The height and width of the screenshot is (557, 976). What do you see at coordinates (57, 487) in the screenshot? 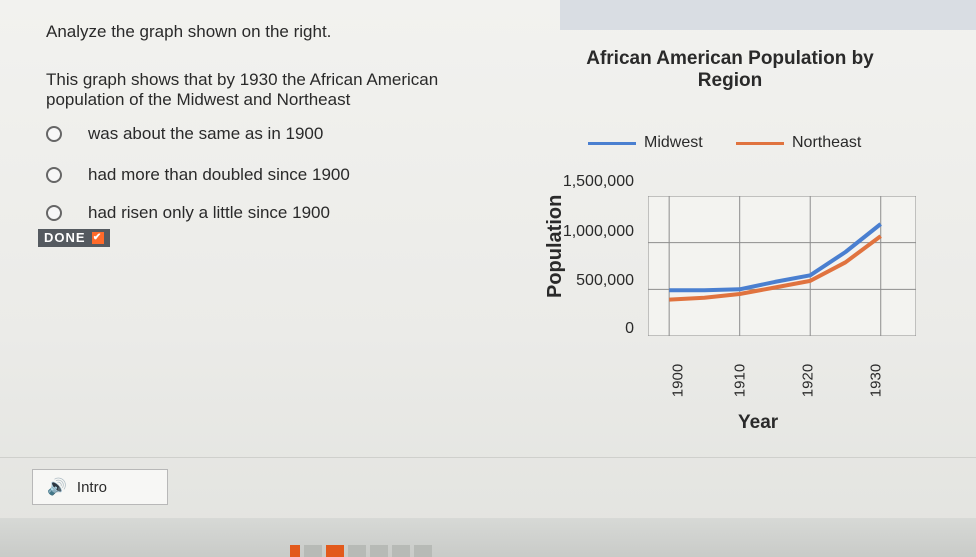
I see `speaker-icon: 🔊` at bounding box center [57, 487].